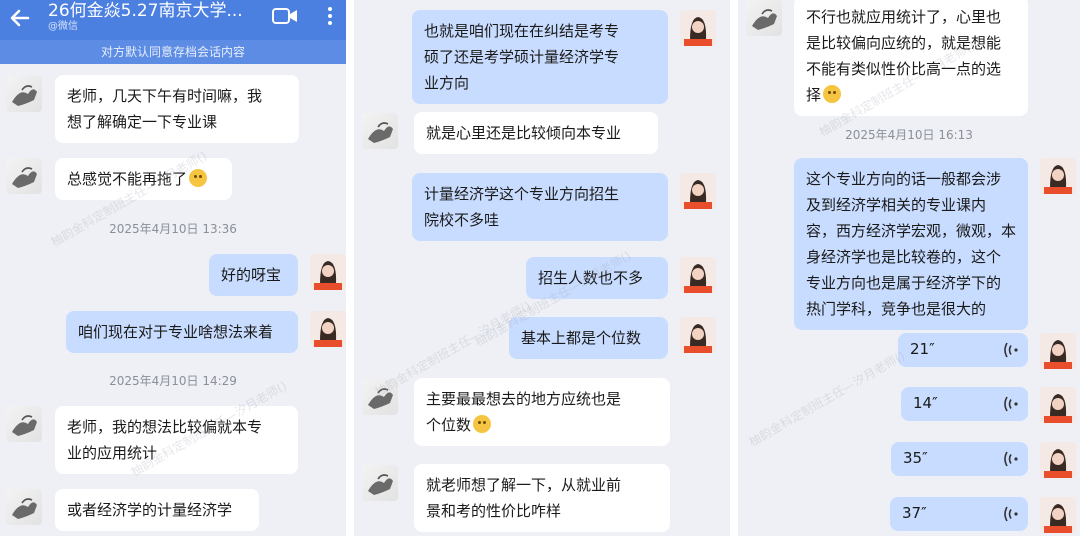 The width and height of the screenshot is (1080, 536). Describe the element at coordinates (909, 135) in the screenshot. I see `timestamp: 2025年4月10日 16:13` at that location.